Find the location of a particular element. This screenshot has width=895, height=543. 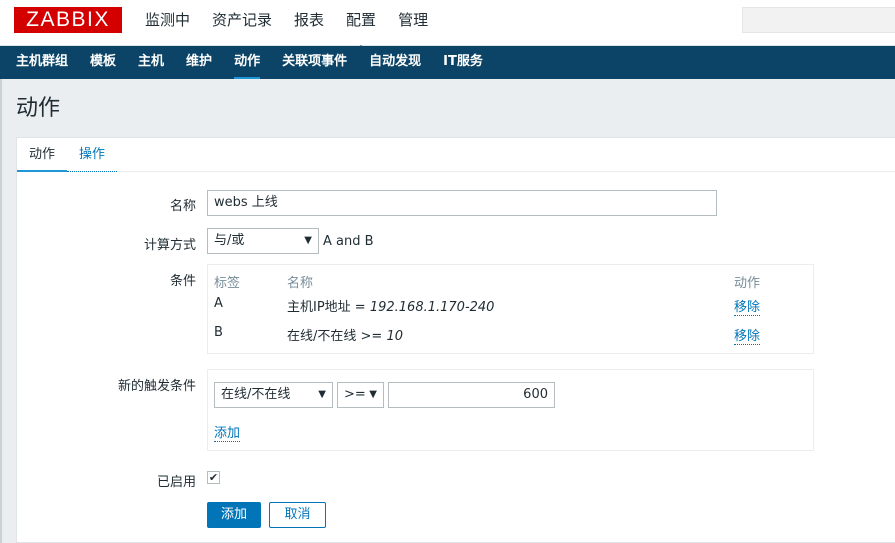

cond-head-label: 标签 is located at coordinates (227, 283).